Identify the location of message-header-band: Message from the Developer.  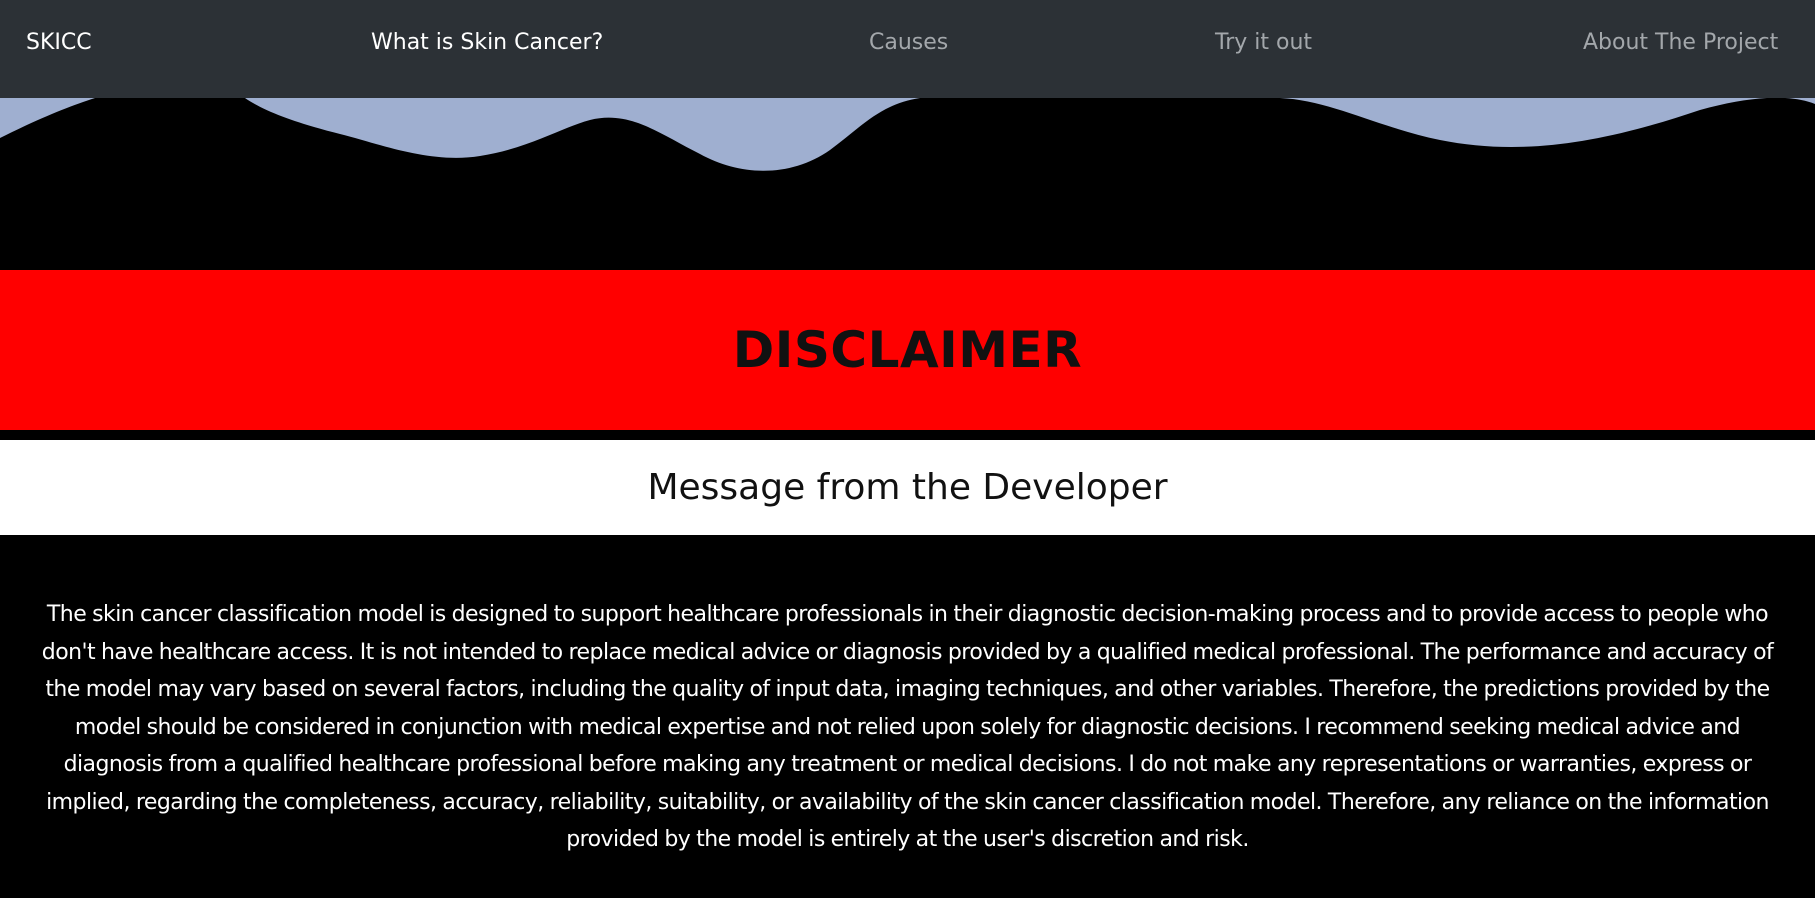
(907, 487).